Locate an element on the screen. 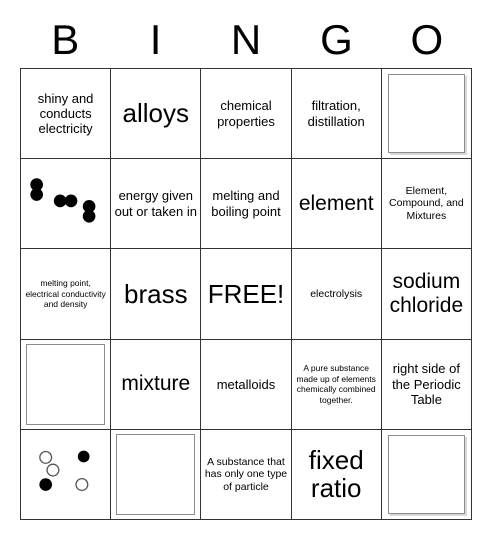 The image size is (500, 544). bingo-cell-o5 is located at coordinates (426, 474).